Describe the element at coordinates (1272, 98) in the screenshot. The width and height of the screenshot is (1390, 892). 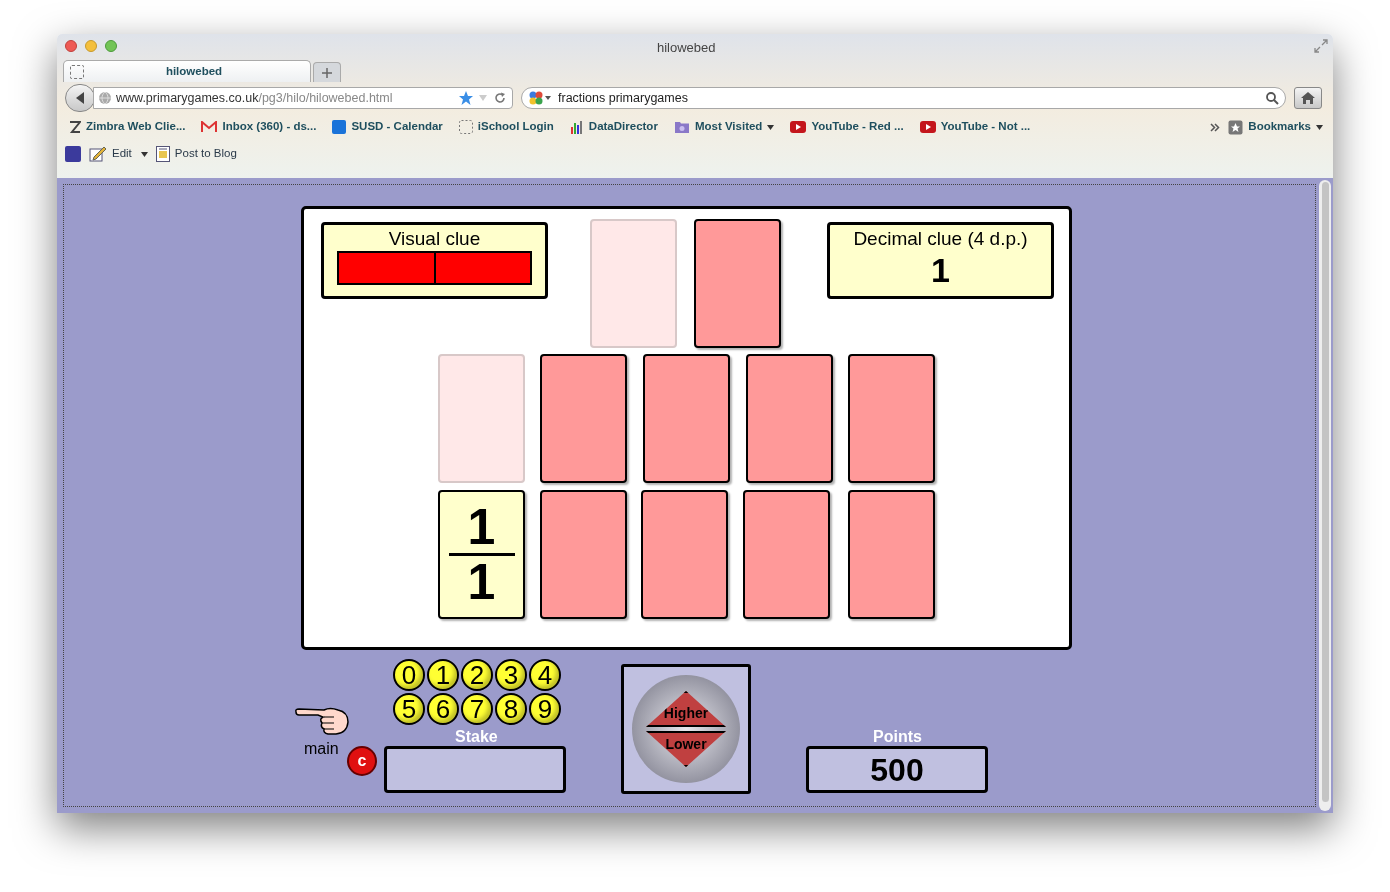
I see `search-icon` at that location.